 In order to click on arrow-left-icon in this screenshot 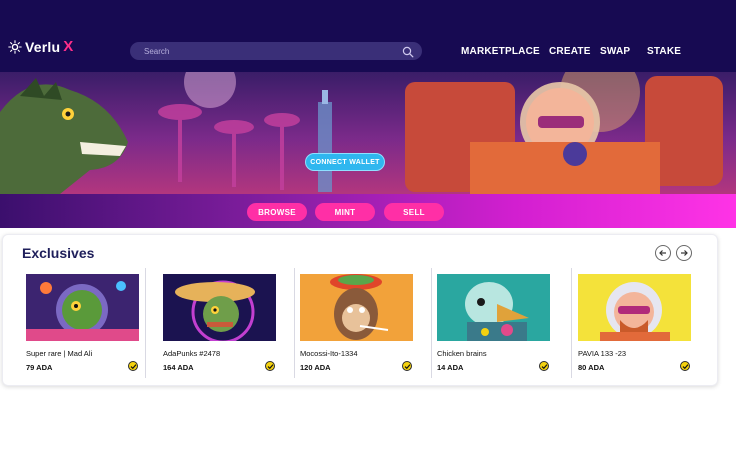, I will do `click(662, 253)`.